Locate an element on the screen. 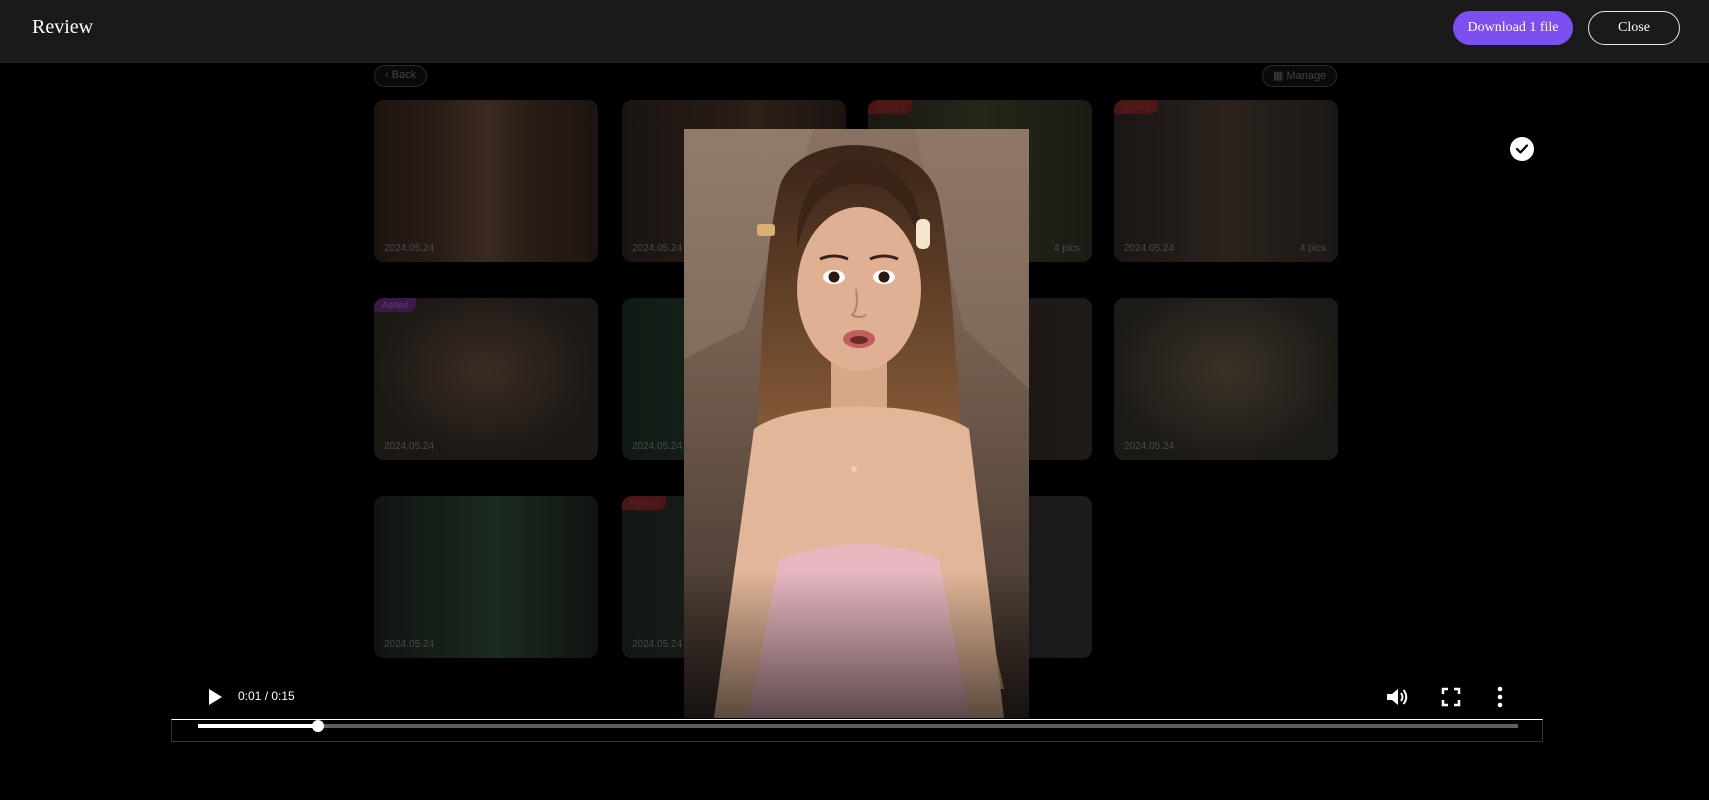 Image resolution: width=1709 pixels, height=800 pixels. close-button: Close is located at coordinates (1634, 28).